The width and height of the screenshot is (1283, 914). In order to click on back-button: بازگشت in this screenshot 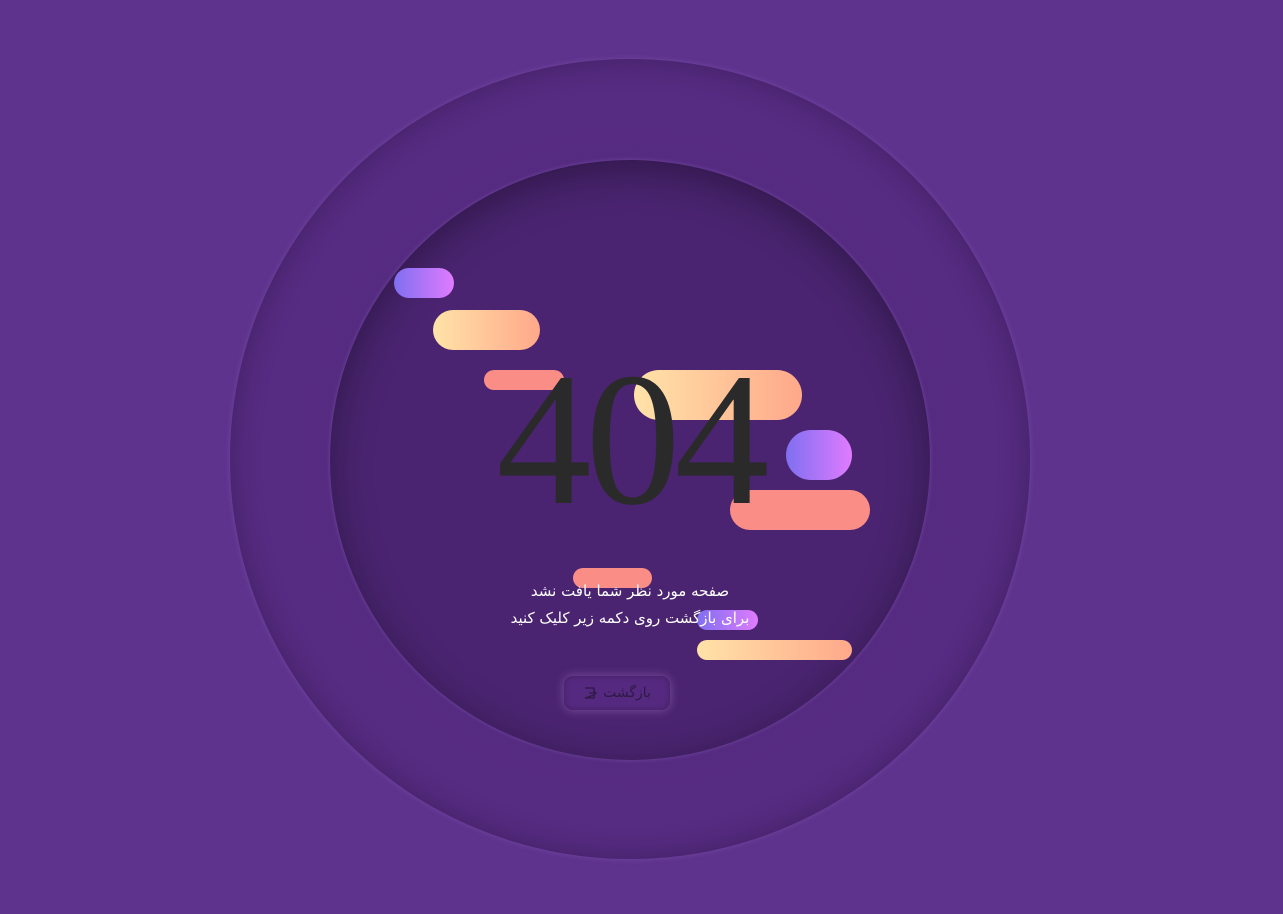, I will do `click(617, 693)`.